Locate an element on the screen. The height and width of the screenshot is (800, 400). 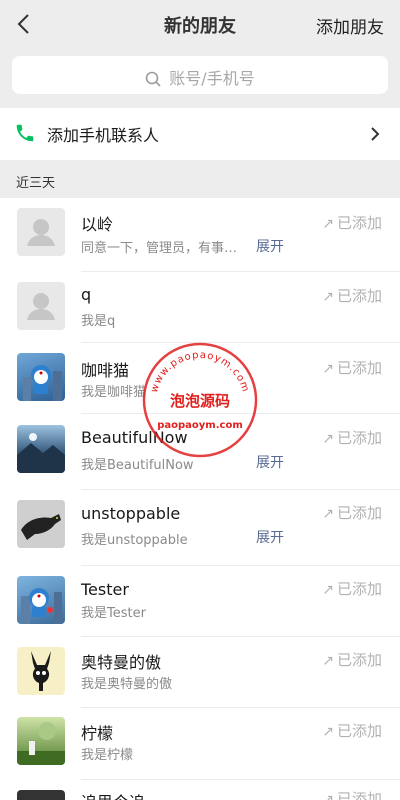
contact-name: unstoppable is located at coordinates (131, 513).